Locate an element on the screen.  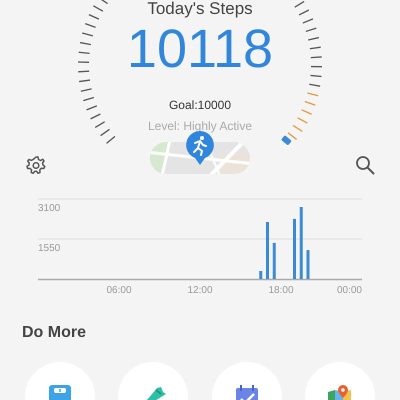
y-axis-label: 3100 is located at coordinates (49, 208).